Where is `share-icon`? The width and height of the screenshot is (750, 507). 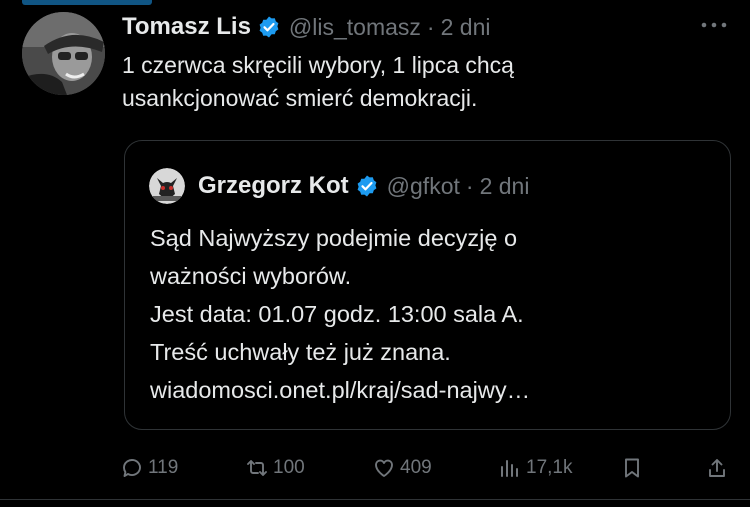 share-icon is located at coordinates (717, 468).